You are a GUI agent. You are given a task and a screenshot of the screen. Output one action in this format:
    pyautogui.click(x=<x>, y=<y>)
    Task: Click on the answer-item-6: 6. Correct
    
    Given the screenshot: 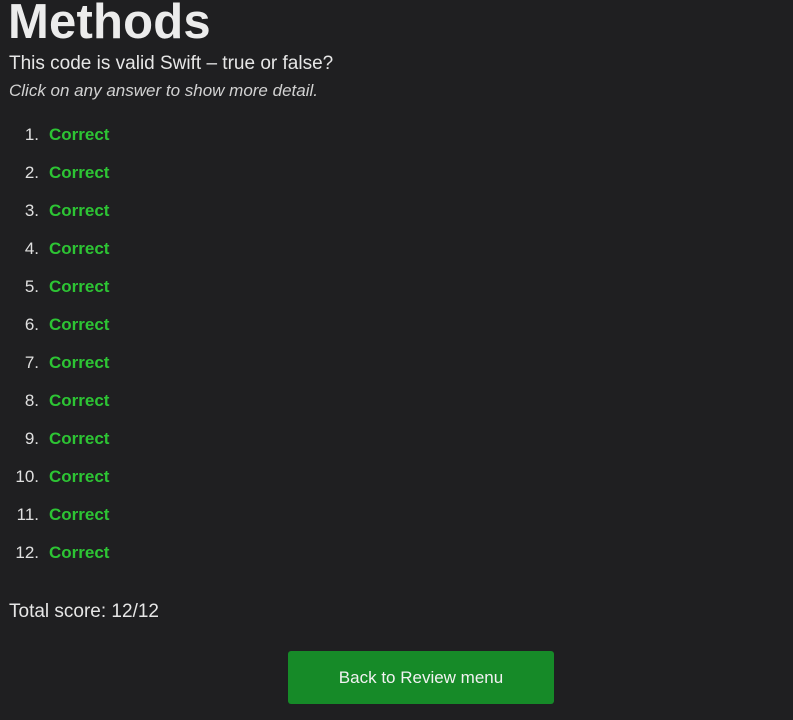 What is the action you would take?
    pyautogui.click(x=200, y=333)
    